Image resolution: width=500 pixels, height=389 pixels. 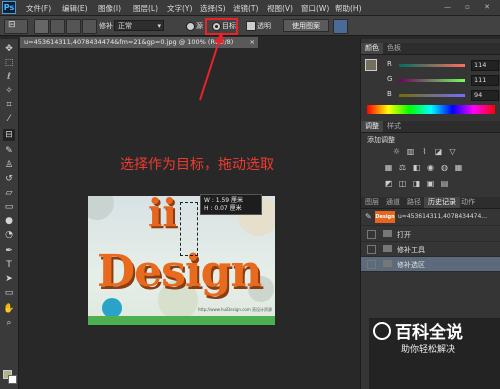 What do you see at coordinates (9, 193) in the screenshot?
I see `eraser-tool-icon: ▱` at bounding box center [9, 193].